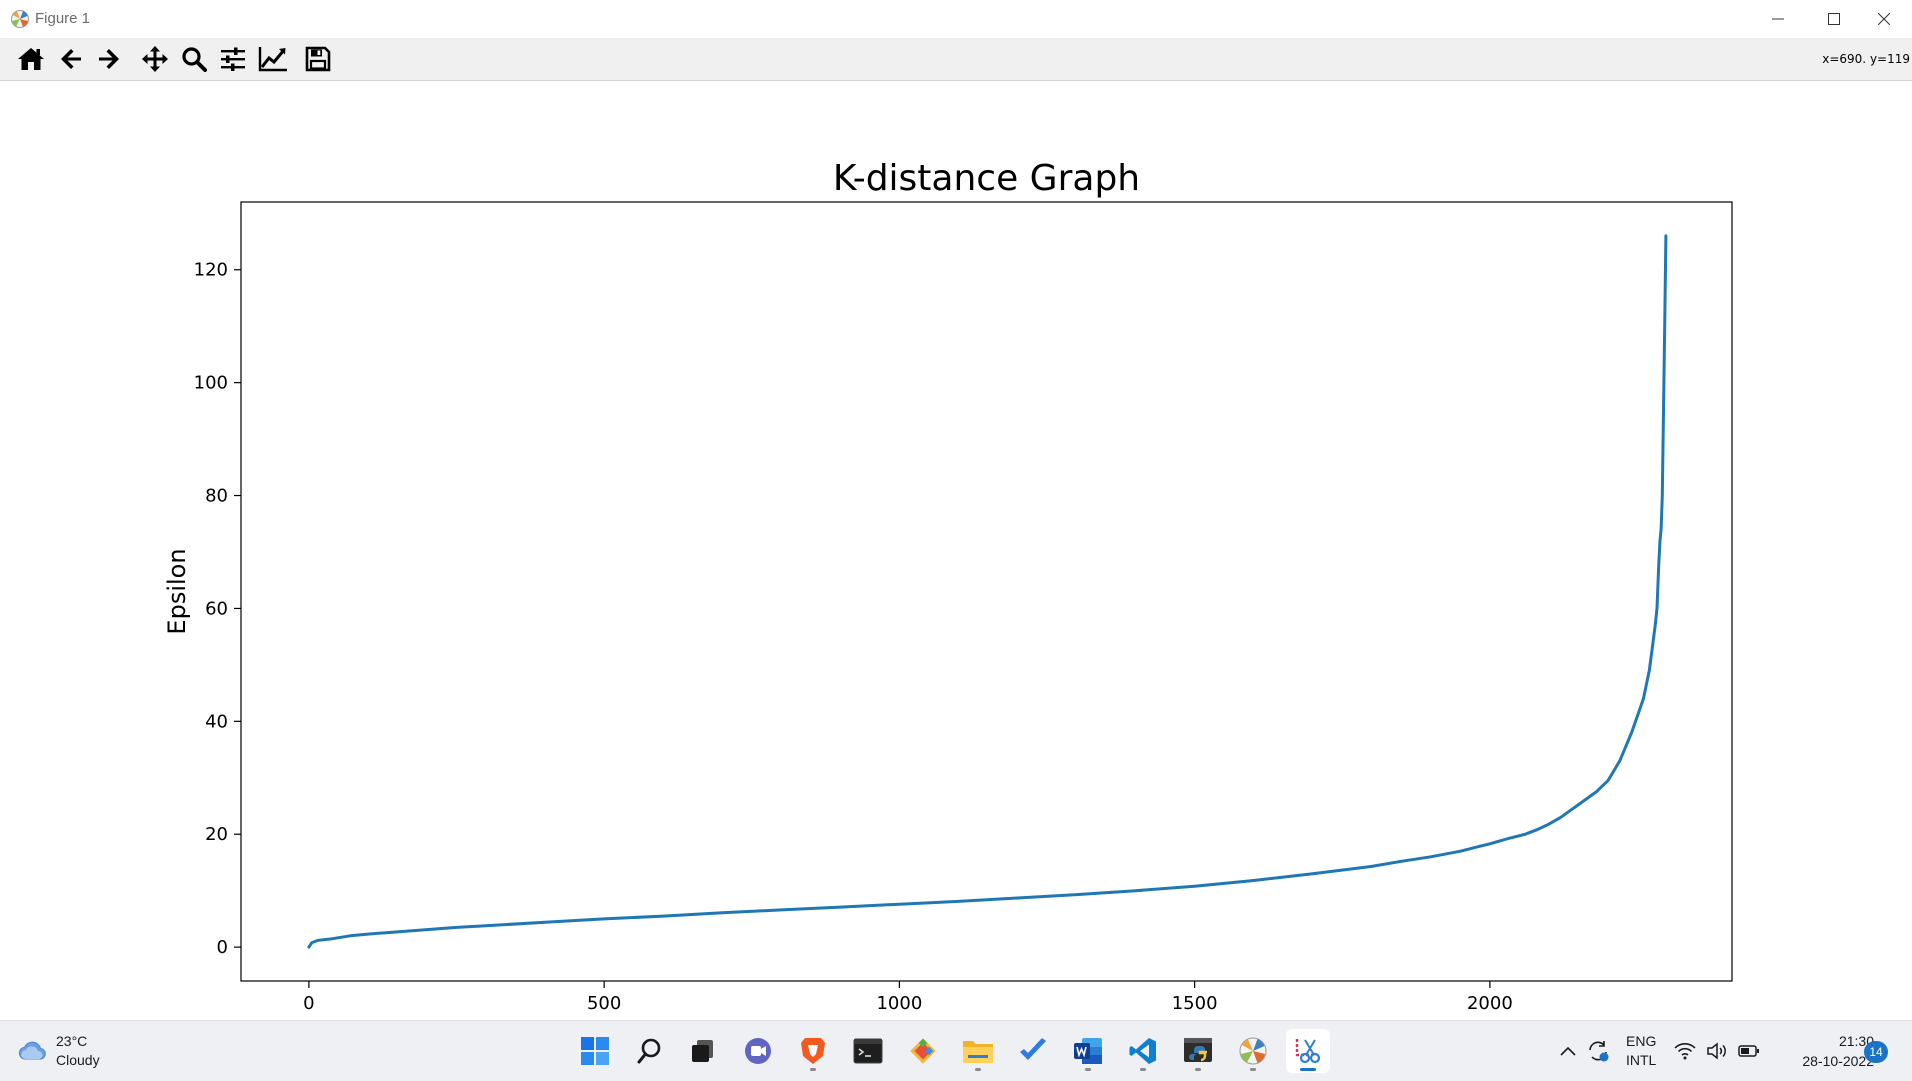 This screenshot has width=1912, height=1081. I want to click on maximize-icon, so click(1834, 19).